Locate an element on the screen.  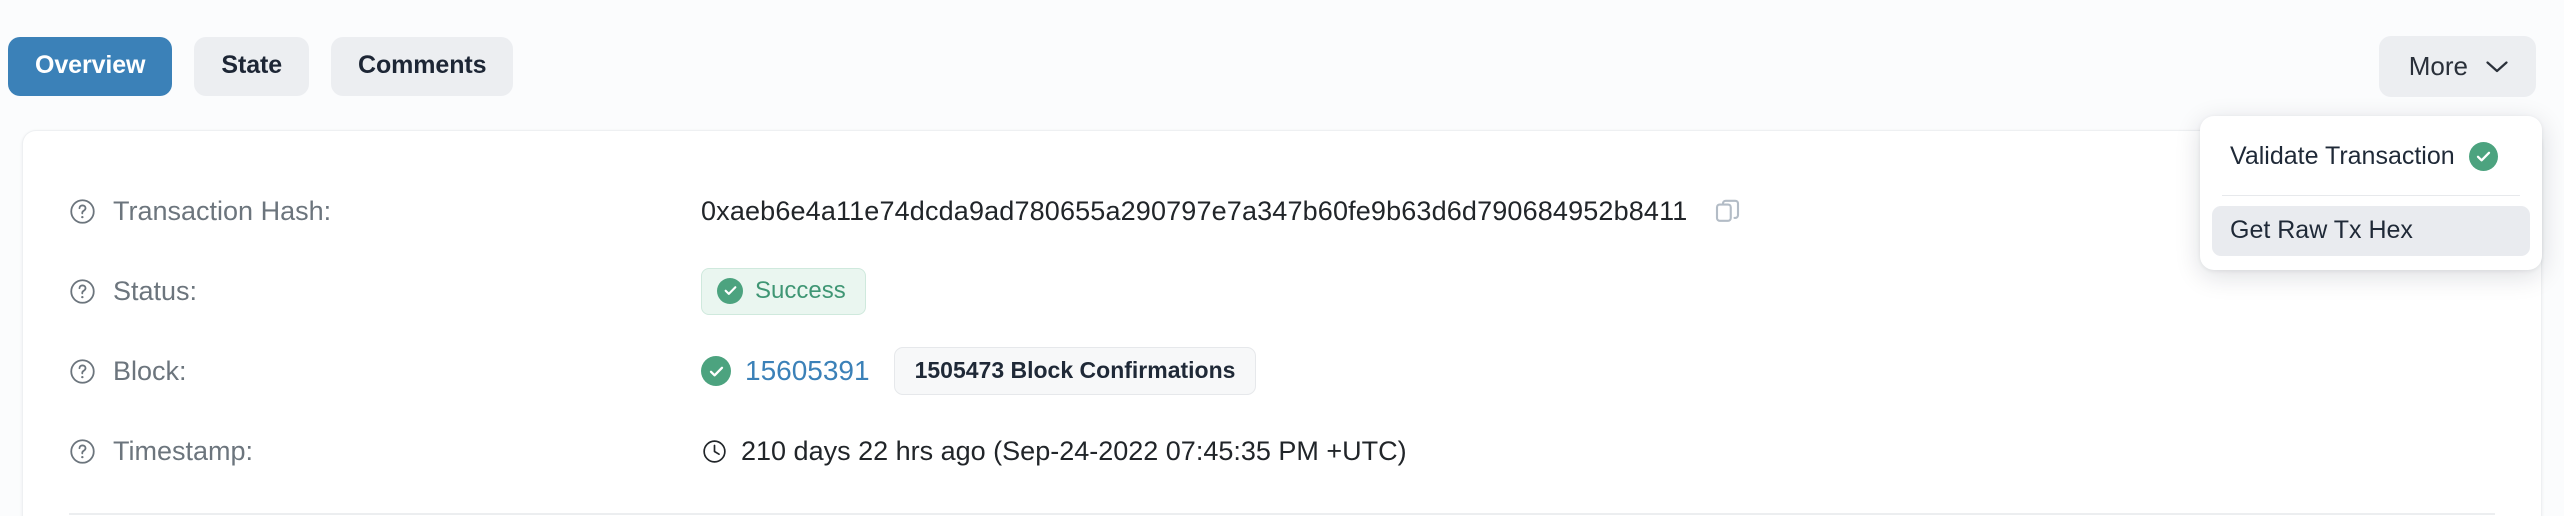
value-status: Success is located at coordinates (783, 291).